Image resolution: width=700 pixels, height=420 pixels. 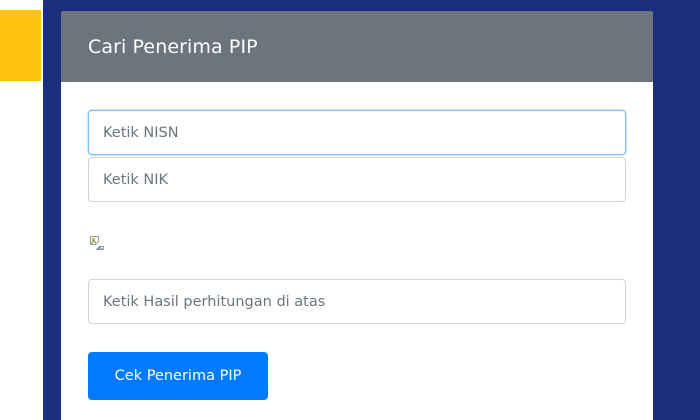 What do you see at coordinates (357, 46) in the screenshot?
I see `card-header: Cari Penerima PIP` at bounding box center [357, 46].